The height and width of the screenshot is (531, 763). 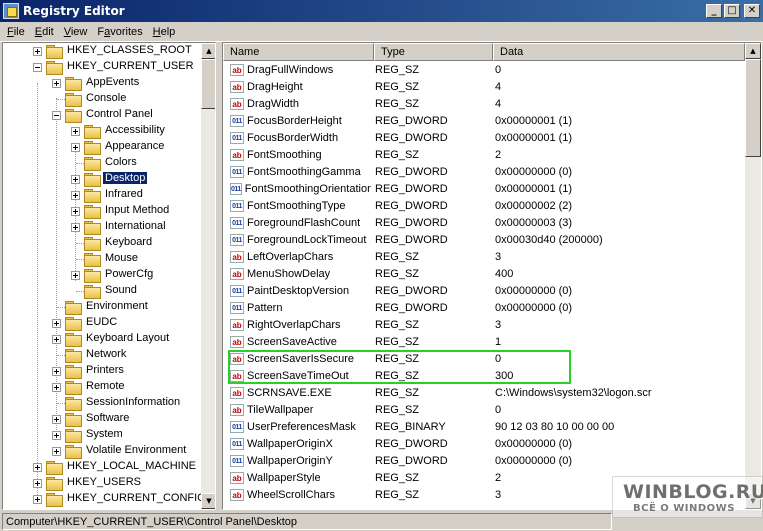 I want to click on tree-item: EUDC, so click(x=102, y=323).